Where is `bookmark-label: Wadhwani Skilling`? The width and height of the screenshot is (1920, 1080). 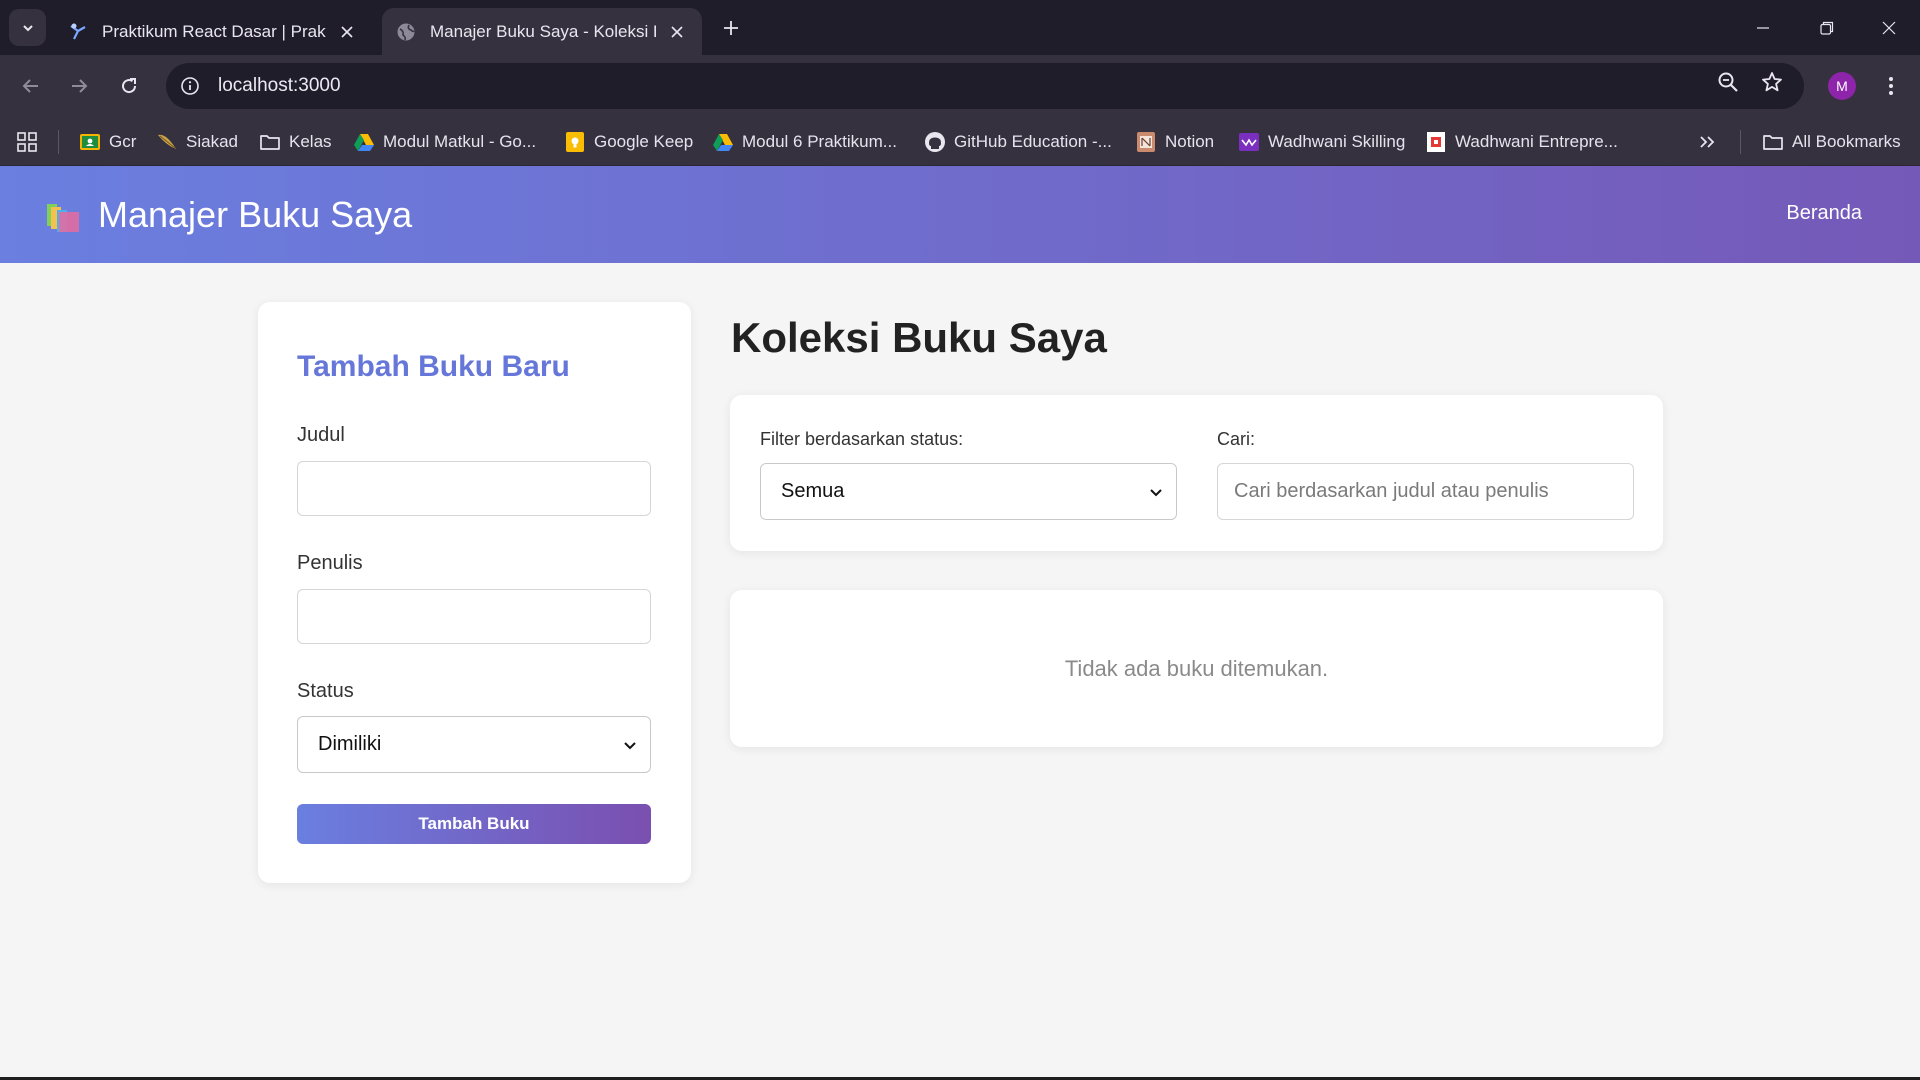 bookmark-label: Wadhwani Skilling is located at coordinates (1337, 141).